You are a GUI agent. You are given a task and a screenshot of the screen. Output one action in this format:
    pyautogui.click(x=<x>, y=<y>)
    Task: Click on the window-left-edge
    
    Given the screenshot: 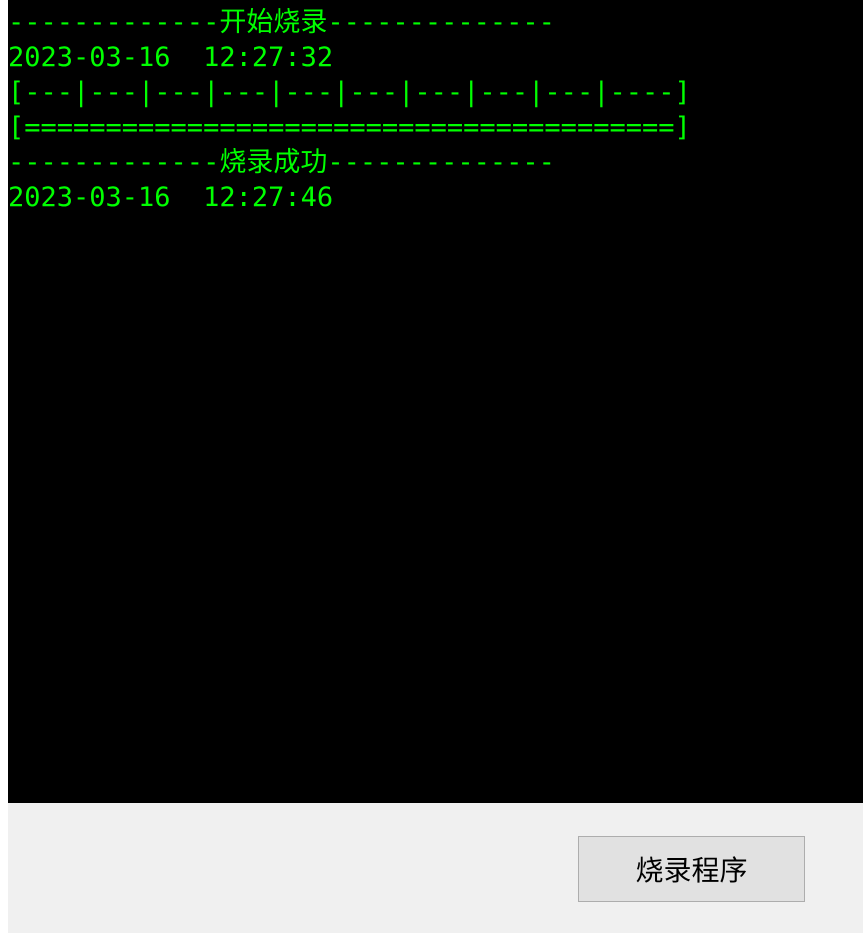 What is the action you would take?
    pyautogui.click(x=4, y=466)
    